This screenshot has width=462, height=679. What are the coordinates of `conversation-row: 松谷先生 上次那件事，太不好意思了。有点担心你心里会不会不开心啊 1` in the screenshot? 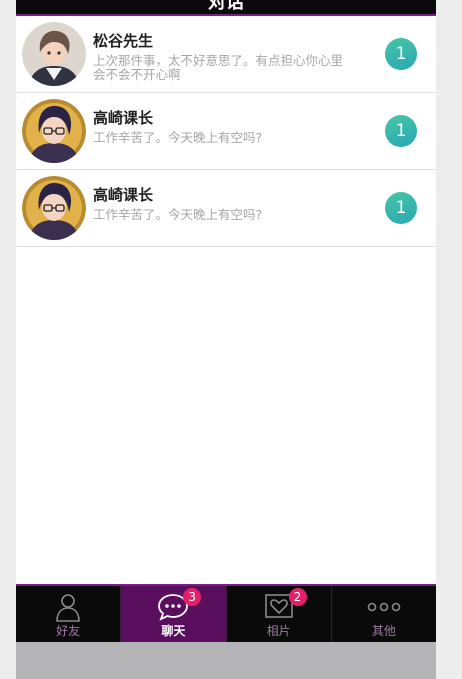 It's located at (226, 54).